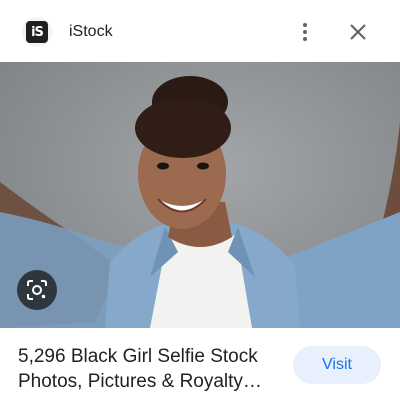 The image size is (400, 400). I want to click on visit-button: Visit, so click(337, 365).